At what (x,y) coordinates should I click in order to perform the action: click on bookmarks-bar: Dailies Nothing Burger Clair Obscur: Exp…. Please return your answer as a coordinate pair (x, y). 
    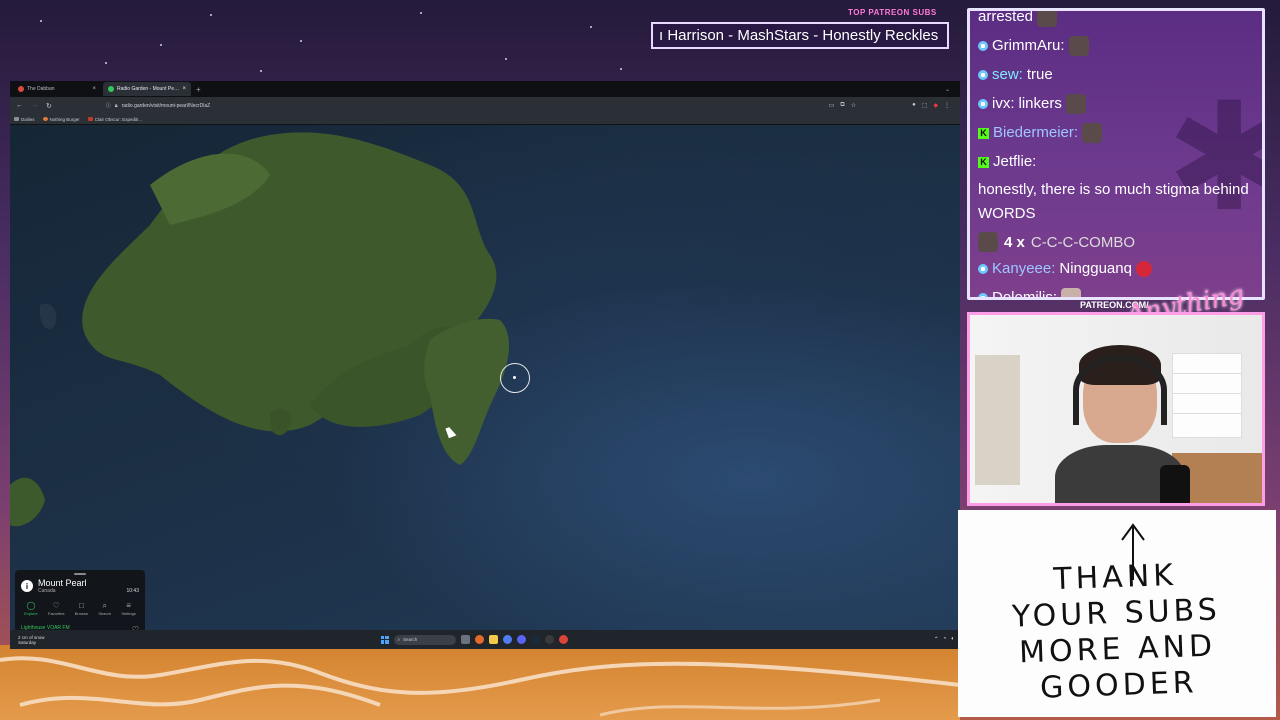
    Looking at the image, I should click on (485, 119).